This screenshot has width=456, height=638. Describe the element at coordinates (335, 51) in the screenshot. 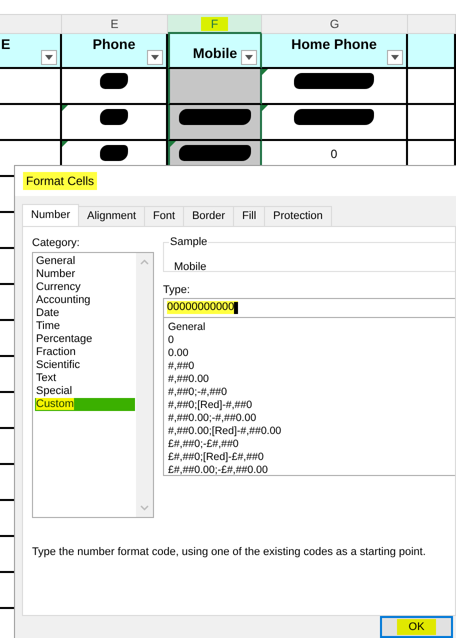

I see `header-cell: Home Phone` at that location.